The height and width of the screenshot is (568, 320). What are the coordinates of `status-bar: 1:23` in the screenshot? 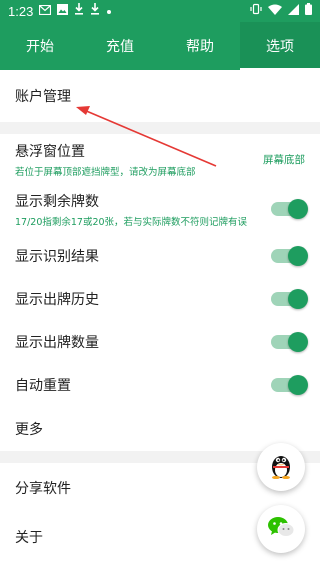 It's located at (160, 11).